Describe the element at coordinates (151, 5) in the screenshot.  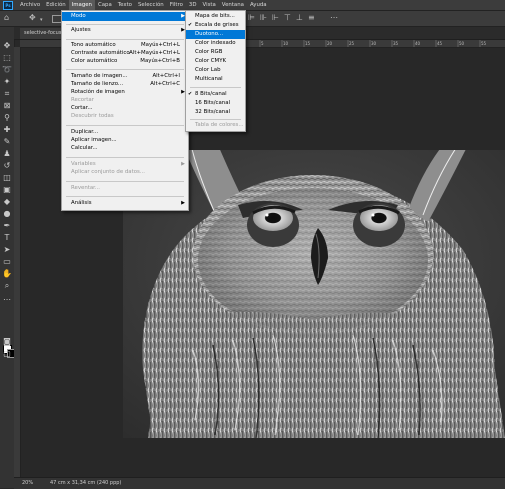
I see `menu-seleccion: Selección` at that location.